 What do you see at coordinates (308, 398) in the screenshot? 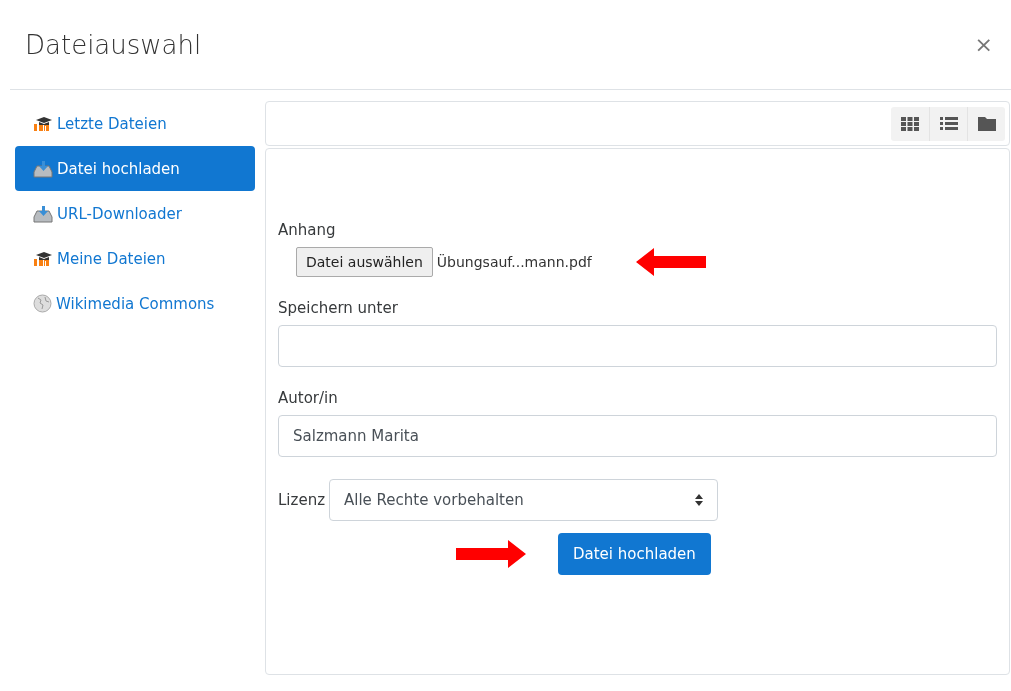
I see `field-label: Autor/in` at bounding box center [308, 398].